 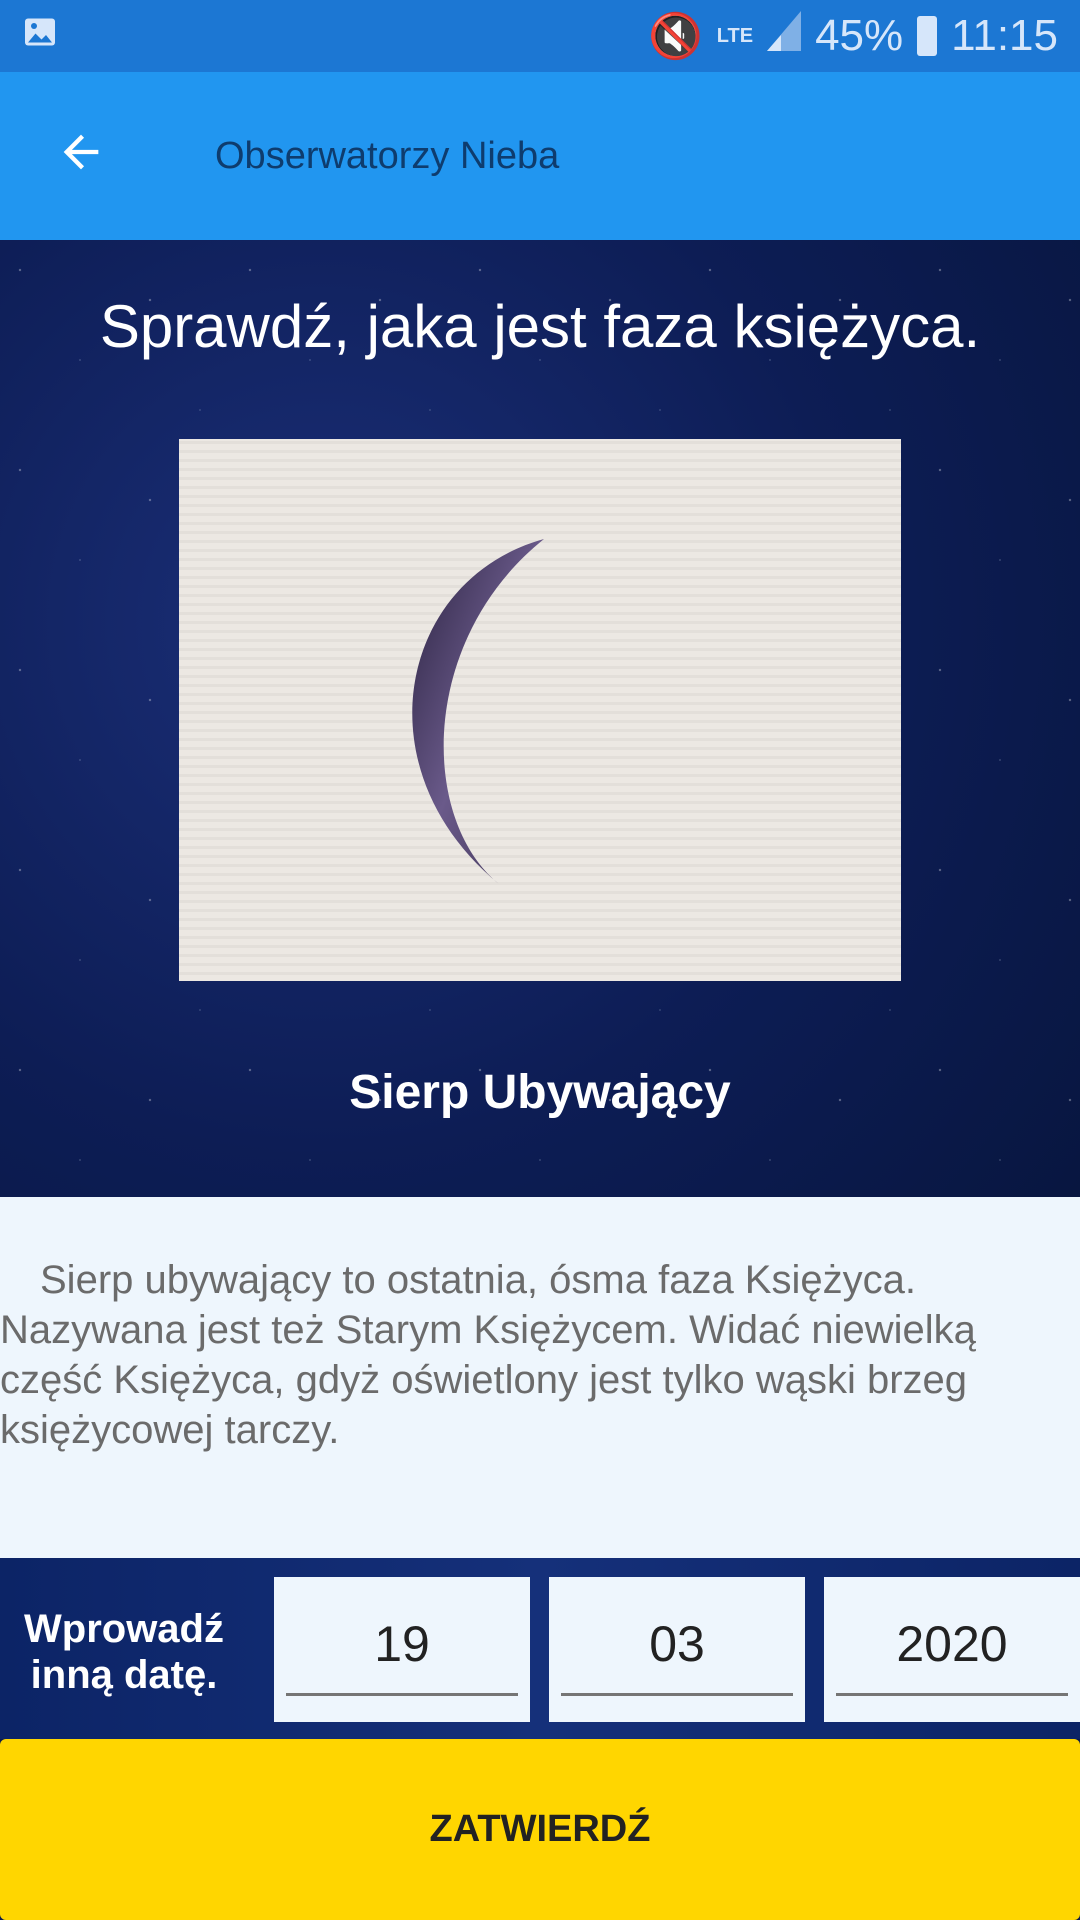 I want to click on status-bar: 🔇 LTE 45% 11:15, so click(x=540, y=36).